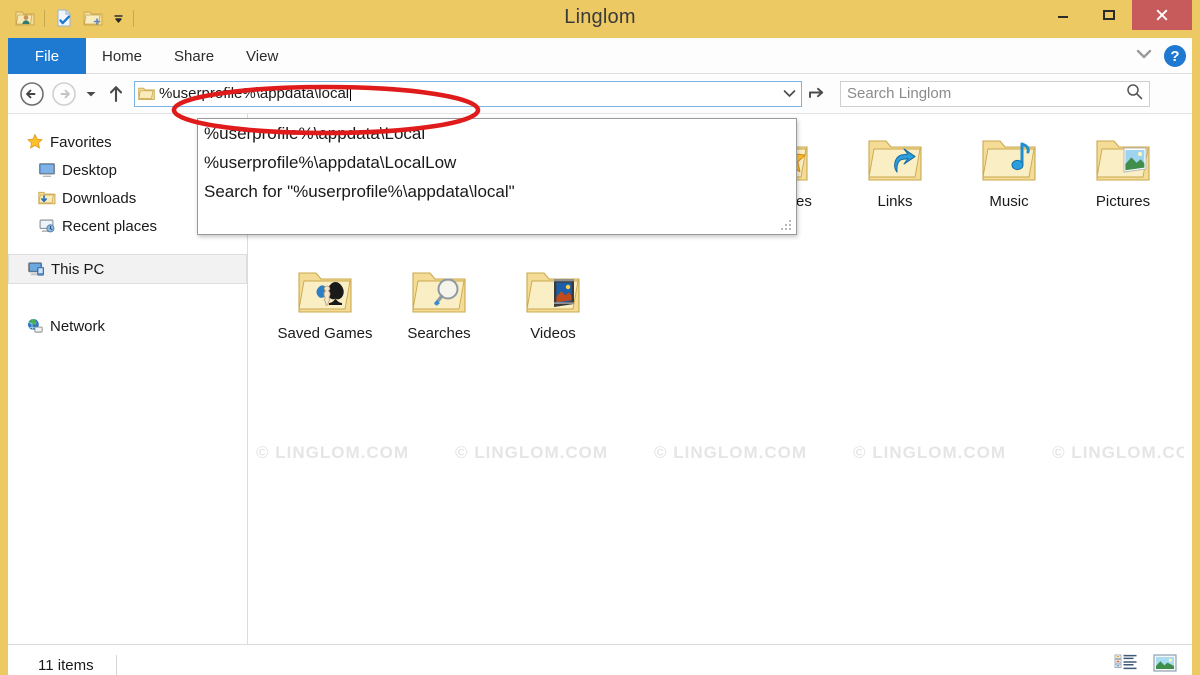 This screenshot has height=675, width=1200. What do you see at coordinates (50, 226) in the screenshot?
I see `recent-places-icon` at bounding box center [50, 226].